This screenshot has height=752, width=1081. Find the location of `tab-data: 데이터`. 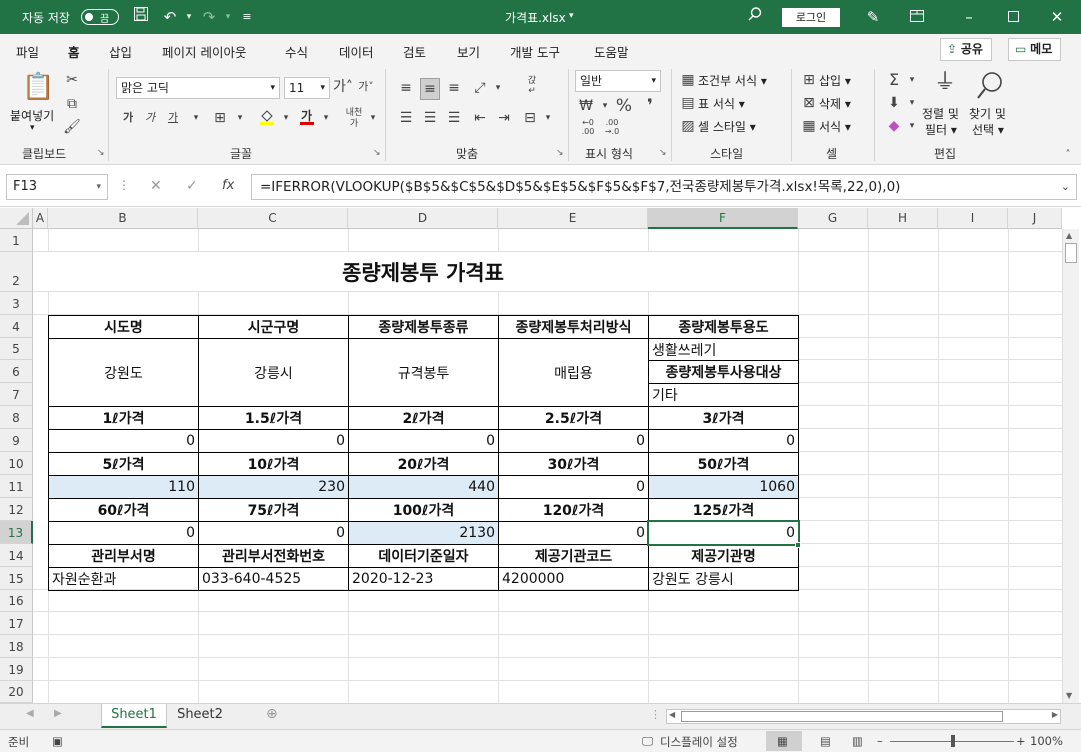

tab-data: 데이터 is located at coordinates (356, 51).